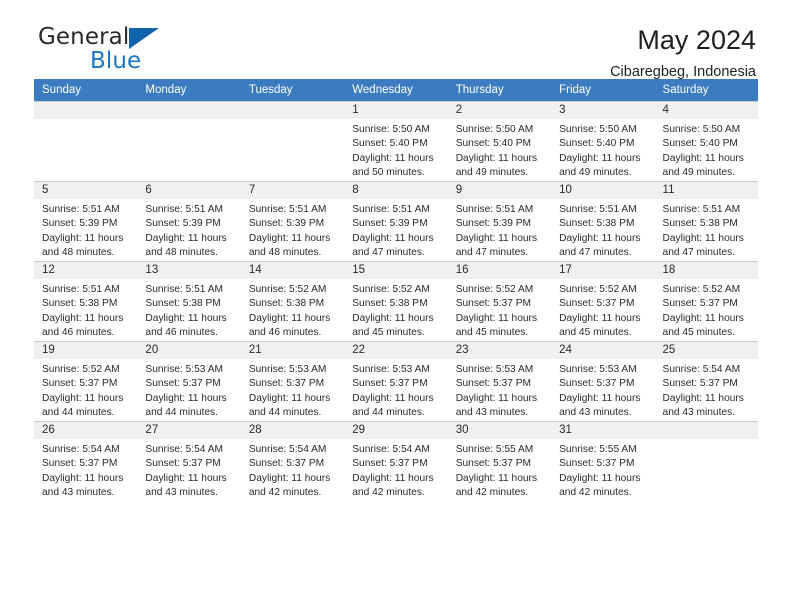 This screenshot has height=612, width=792. What do you see at coordinates (603, 430) in the screenshot?
I see `day-number: 31` at bounding box center [603, 430].